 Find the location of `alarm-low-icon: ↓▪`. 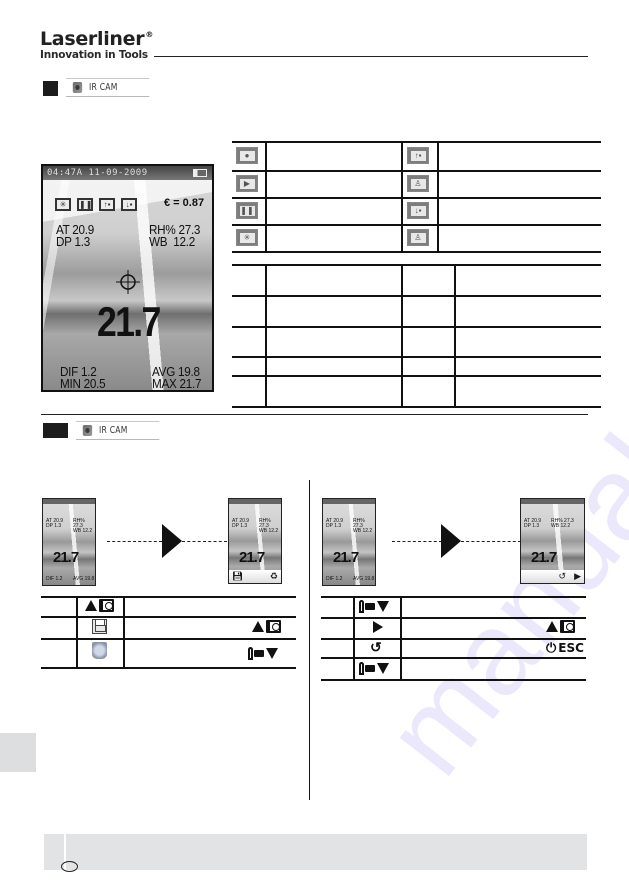

alarm-low-icon: ↓▪ is located at coordinates (418, 210).